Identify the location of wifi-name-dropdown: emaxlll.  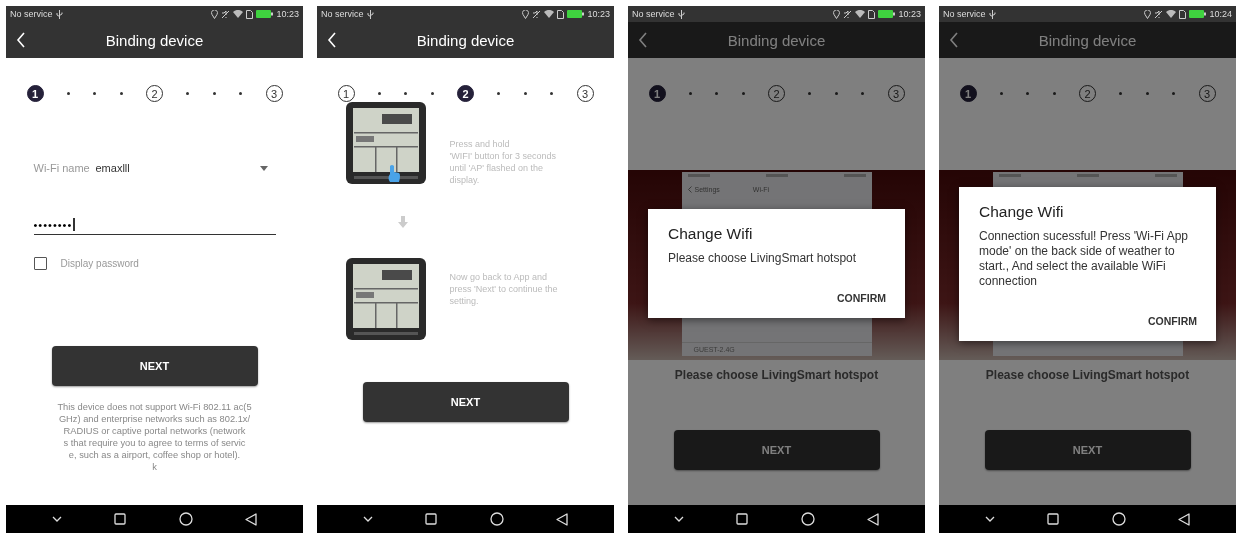
(185, 168).